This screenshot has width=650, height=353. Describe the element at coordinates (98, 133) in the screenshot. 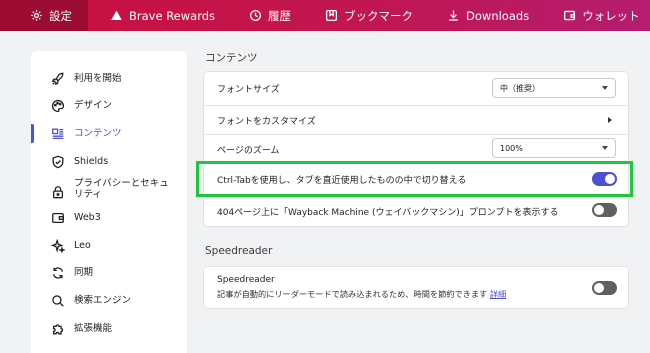

I see `sidebar-item-label: コンテンツ` at that location.